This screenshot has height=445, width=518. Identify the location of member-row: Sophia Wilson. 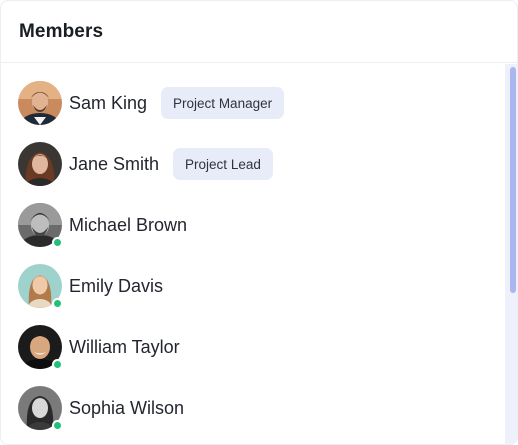
(100, 408).